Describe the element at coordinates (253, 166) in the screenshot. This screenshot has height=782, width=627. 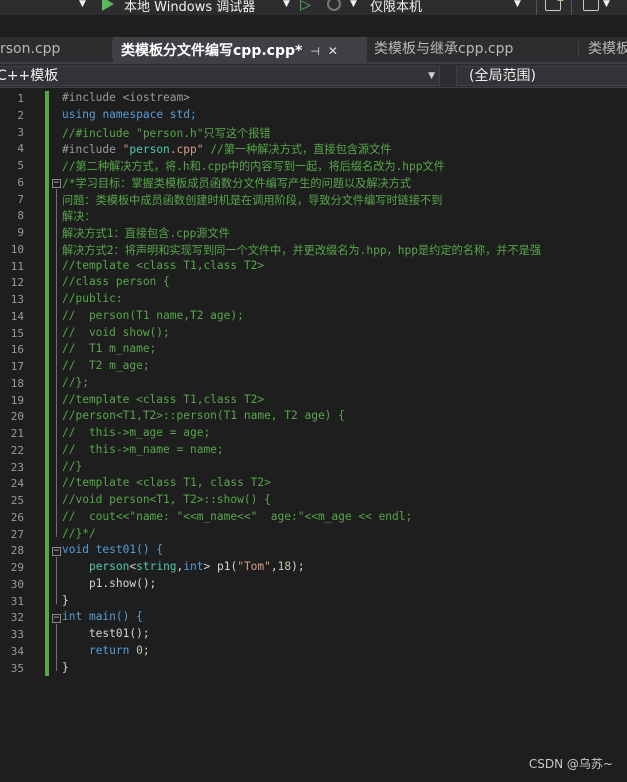
I see `code-line: //第二种解决方式，将.h和.cpp中的内容写到一起，将后缀名改为.hpp文件` at that location.